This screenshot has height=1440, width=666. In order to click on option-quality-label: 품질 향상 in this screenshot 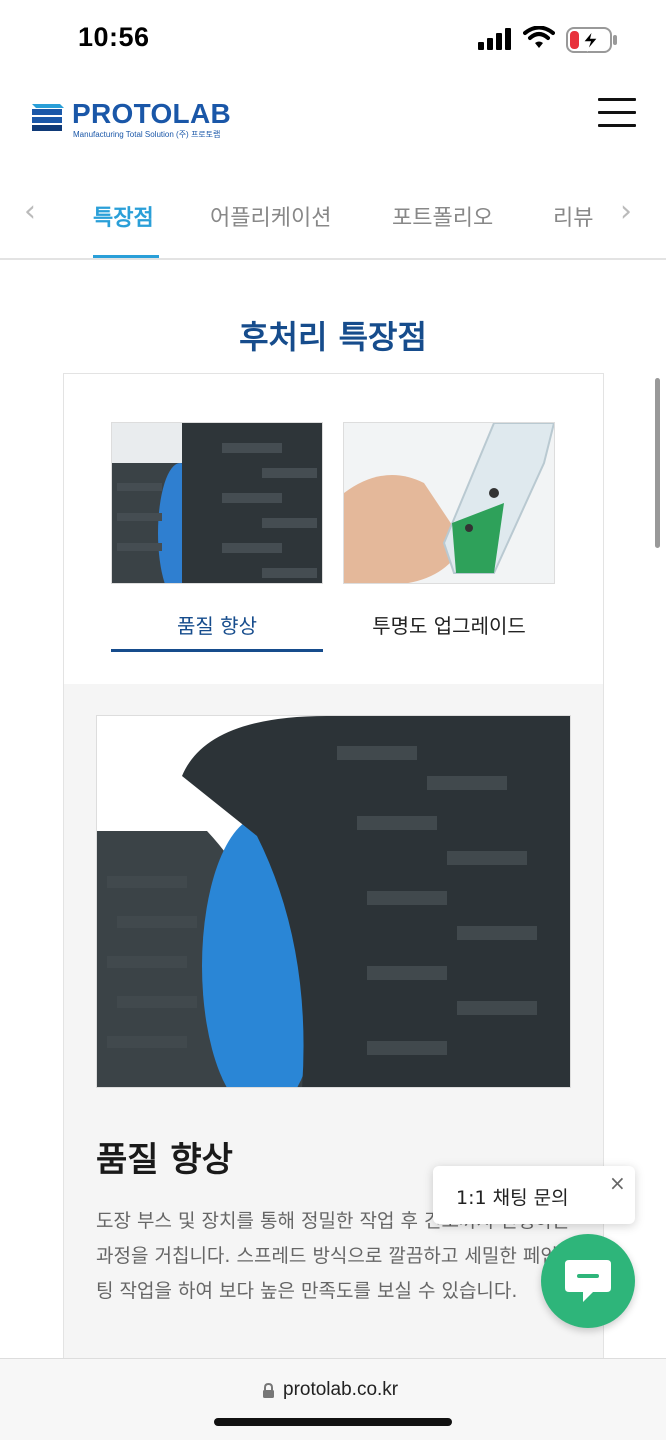, I will do `click(217, 624)`.